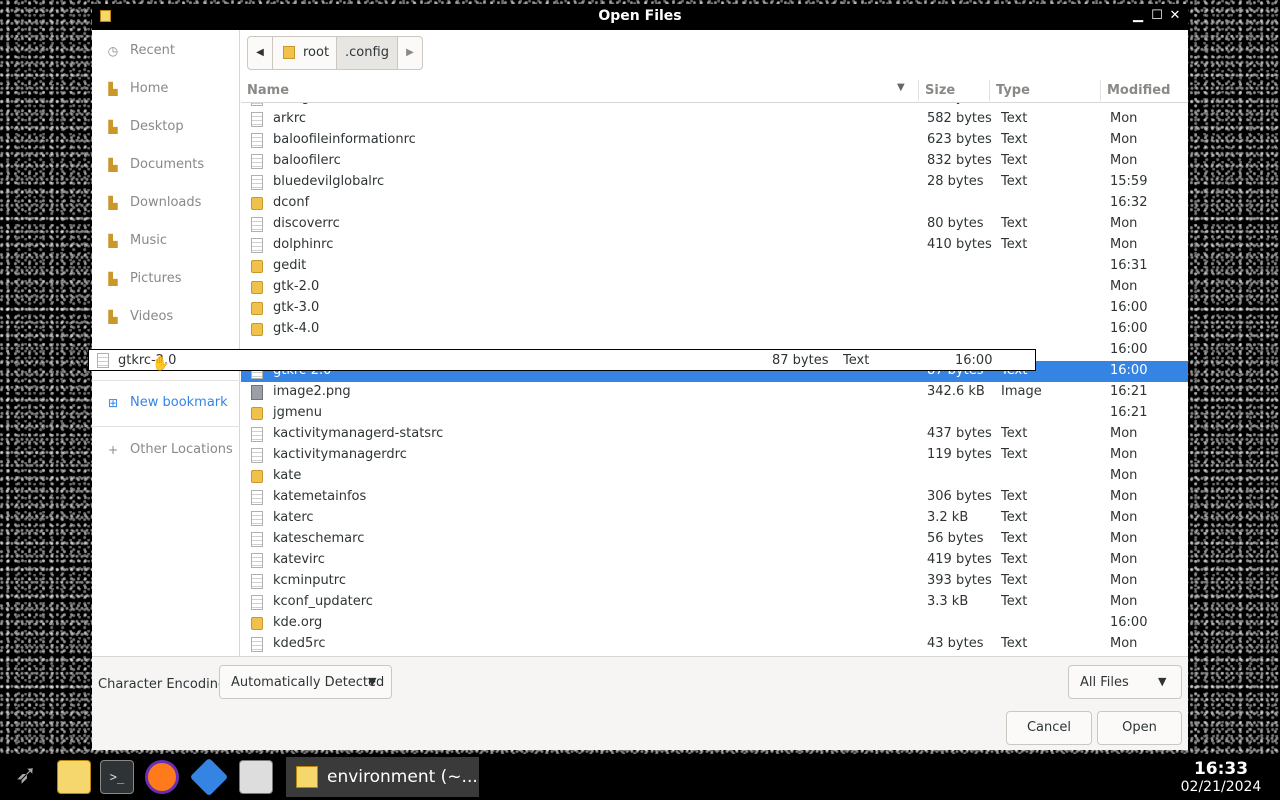 This screenshot has height=800, width=1280. What do you see at coordinates (714, 413) in the screenshot?
I see `table-row: jgmenu 16:21` at bounding box center [714, 413].